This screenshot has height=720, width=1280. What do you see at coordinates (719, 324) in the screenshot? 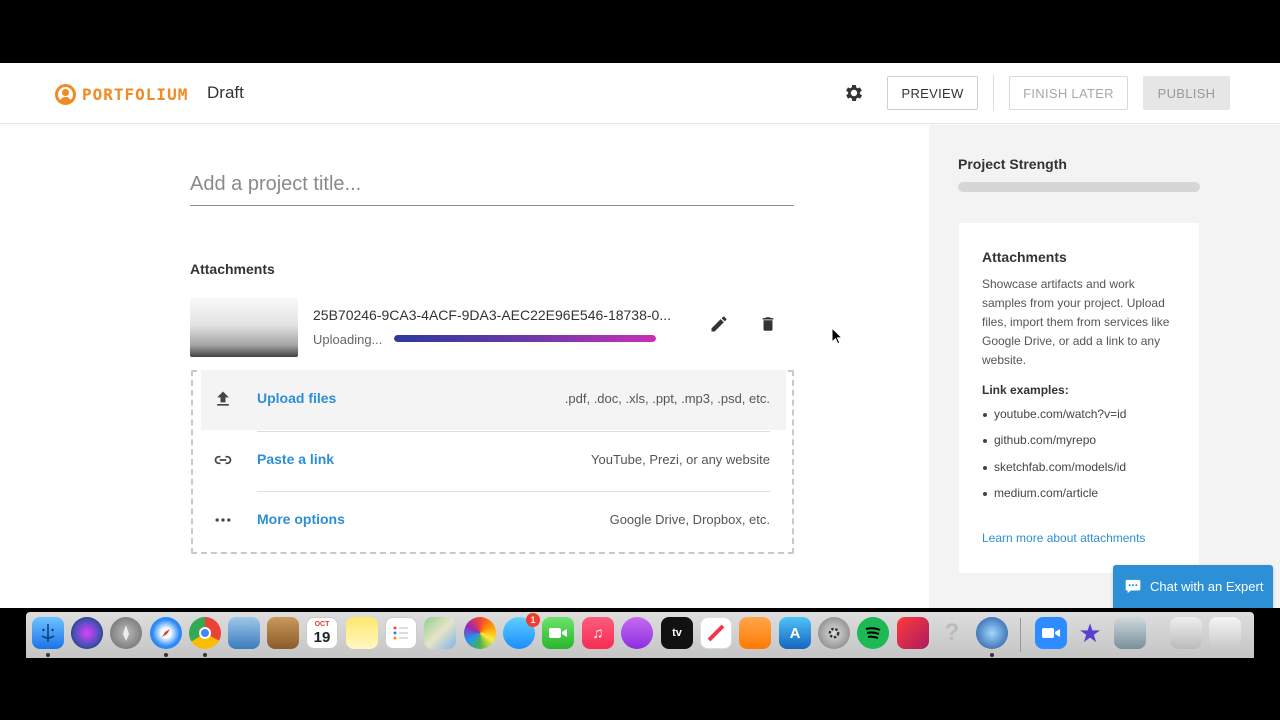
I see `pencil-icon` at bounding box center [719, 324].